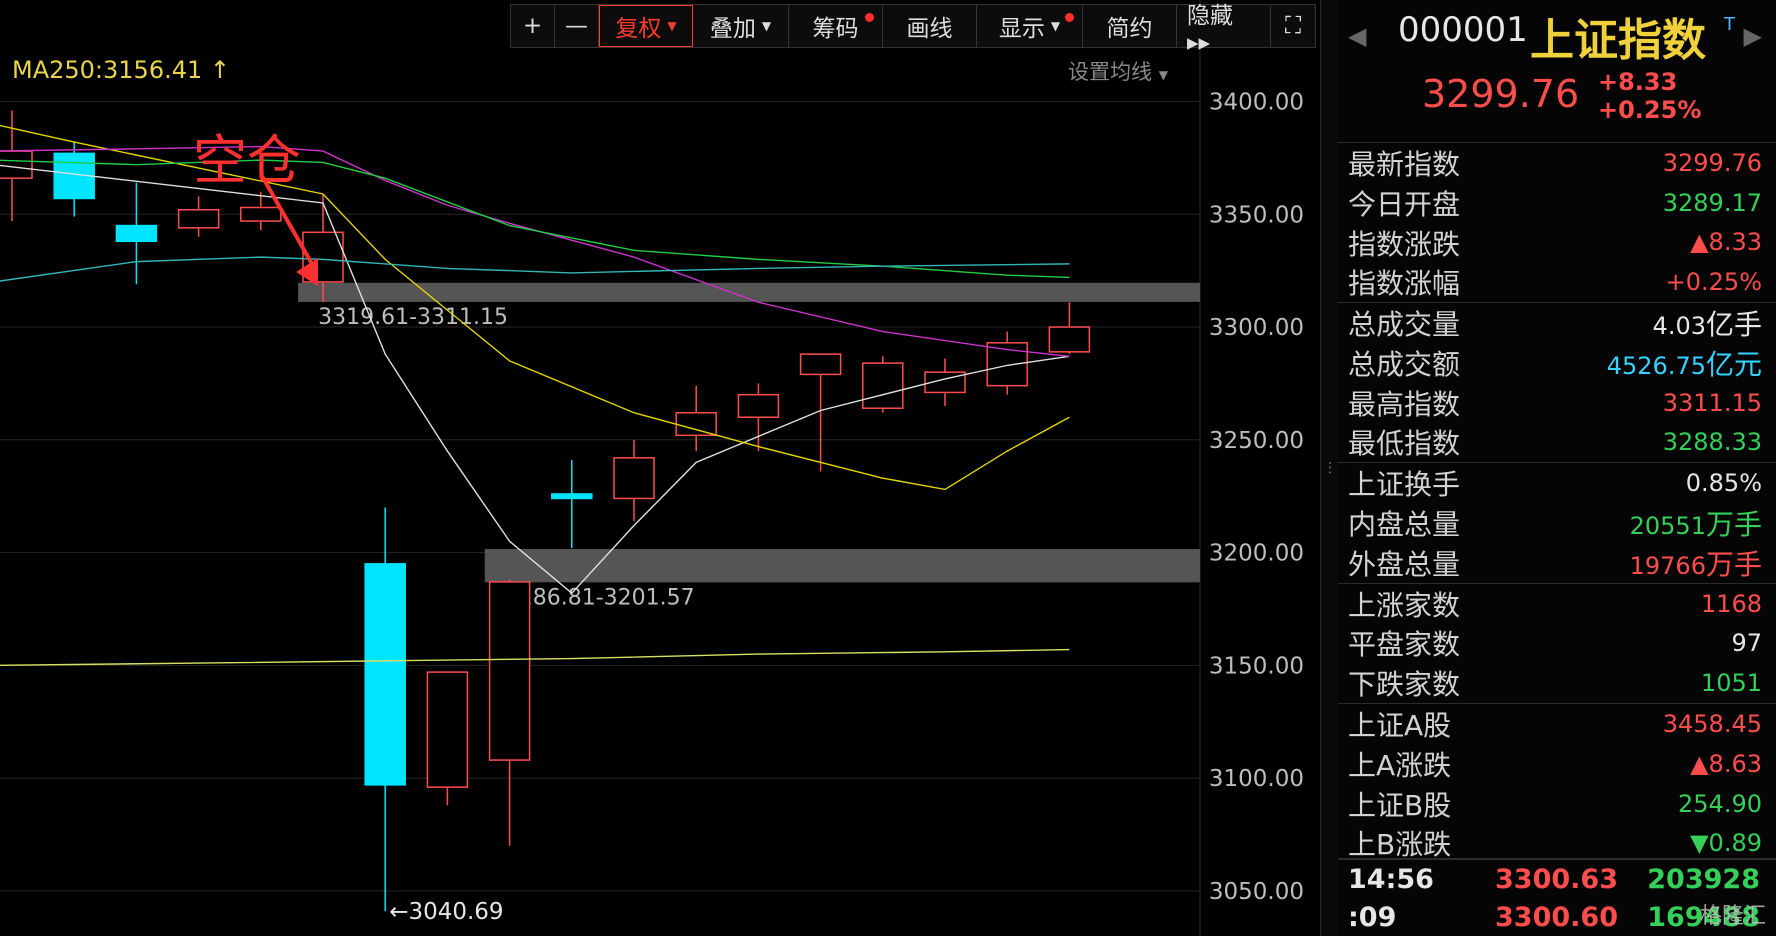 This screenshot has height=936, width=1776. I want to click on ma-line-ma250, so click(535, 657).